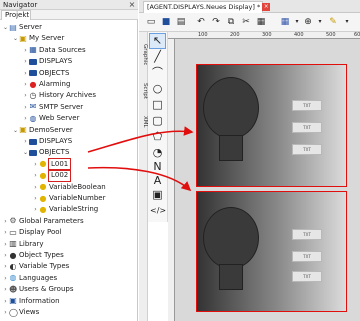 The width and height of the screenshot is (360, 321). I want to click on drag-arrows, so click(140, 159).